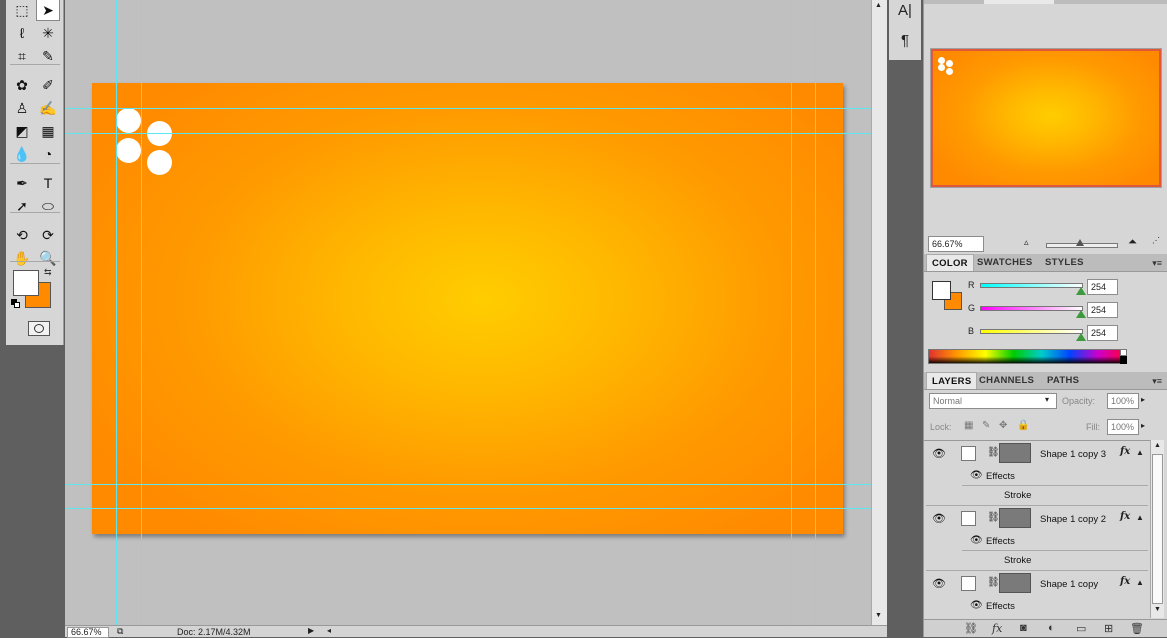 The height and width of the screenshot is (638, 1167). Describe the element at coordinates (39, 328) in the screenshot. I see `quick-mask-icon` at that location.